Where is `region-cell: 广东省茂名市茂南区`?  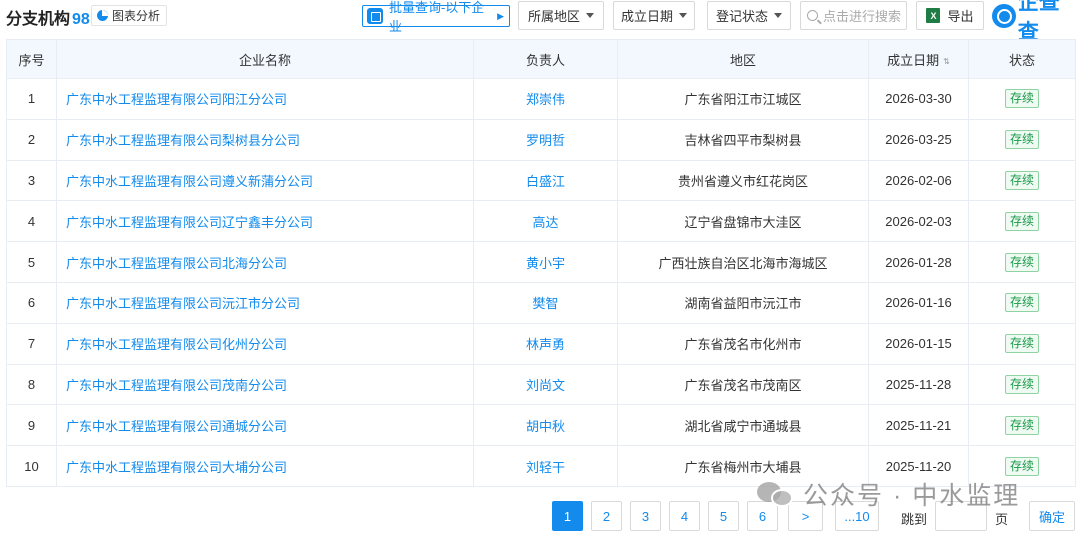 region-cell: 广东省茂名市茂南区 is located at coordinates (743, 384).